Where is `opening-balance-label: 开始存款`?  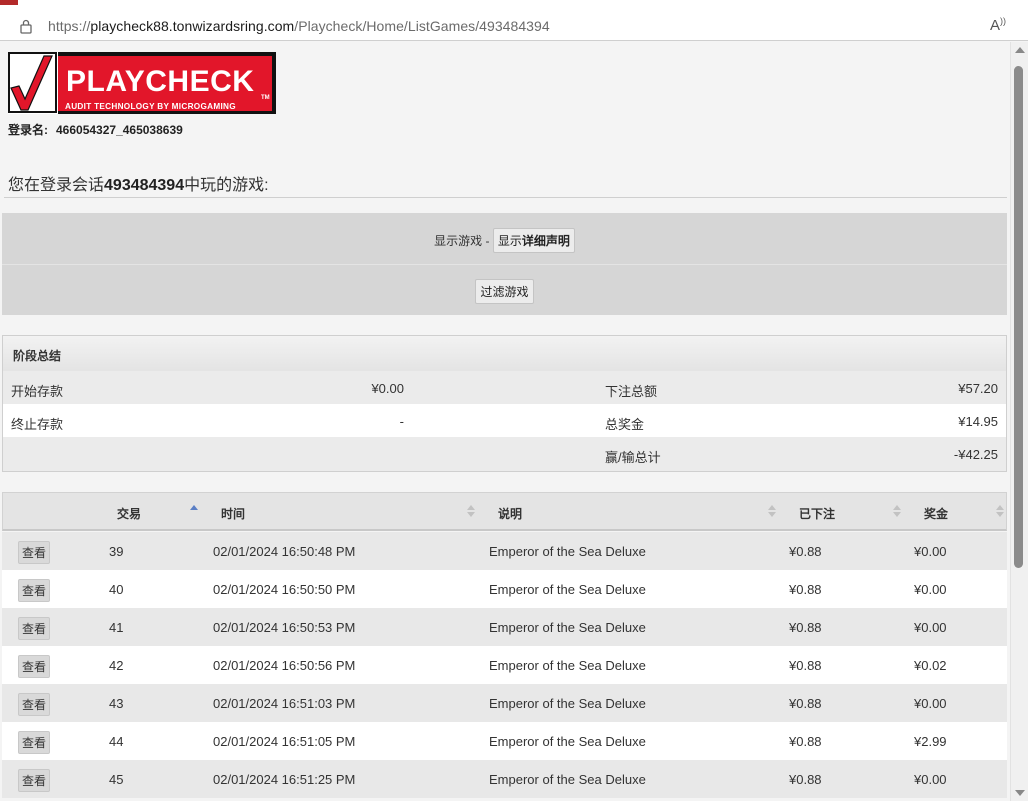 opening-balance-label: 开始存款 is located at coordinates (37, 391).